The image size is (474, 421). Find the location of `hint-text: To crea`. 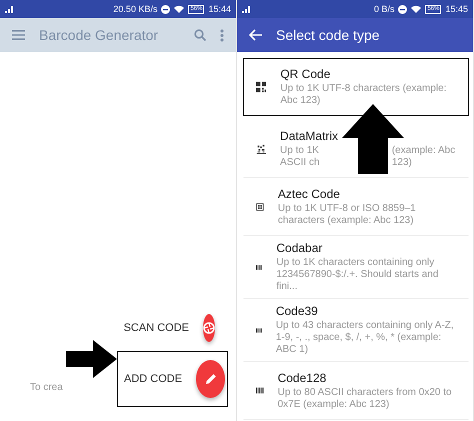

hint-text: To crea is located at coordinates (46, 387).